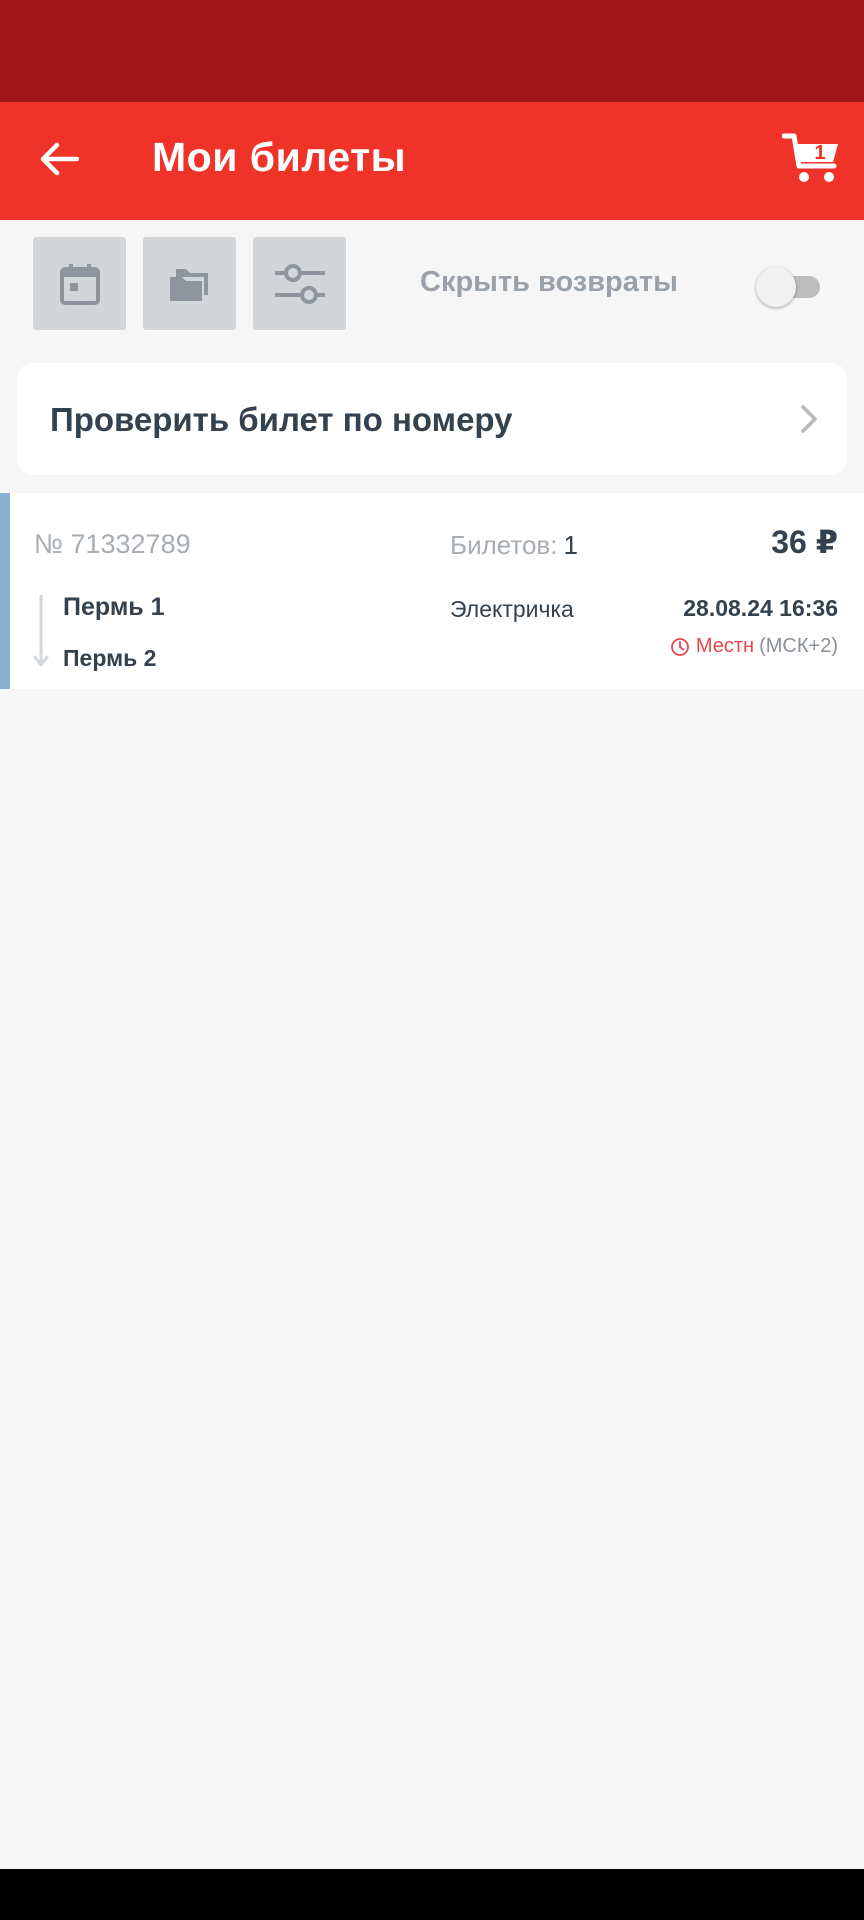 This screenshot has height=1920, width=864. I want to click on settings-filter-button, so click(299, 283).